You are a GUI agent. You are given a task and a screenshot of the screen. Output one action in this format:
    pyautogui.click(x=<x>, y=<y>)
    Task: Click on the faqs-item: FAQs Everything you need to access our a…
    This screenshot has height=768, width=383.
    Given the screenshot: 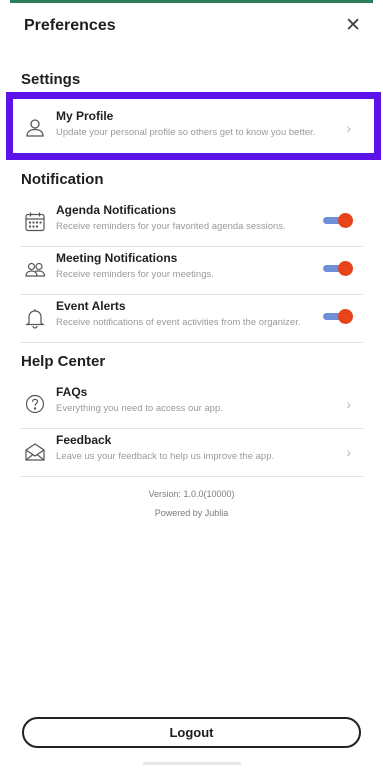 What is the action you would take?
    pyautogui.click(x=191, y=405)
    